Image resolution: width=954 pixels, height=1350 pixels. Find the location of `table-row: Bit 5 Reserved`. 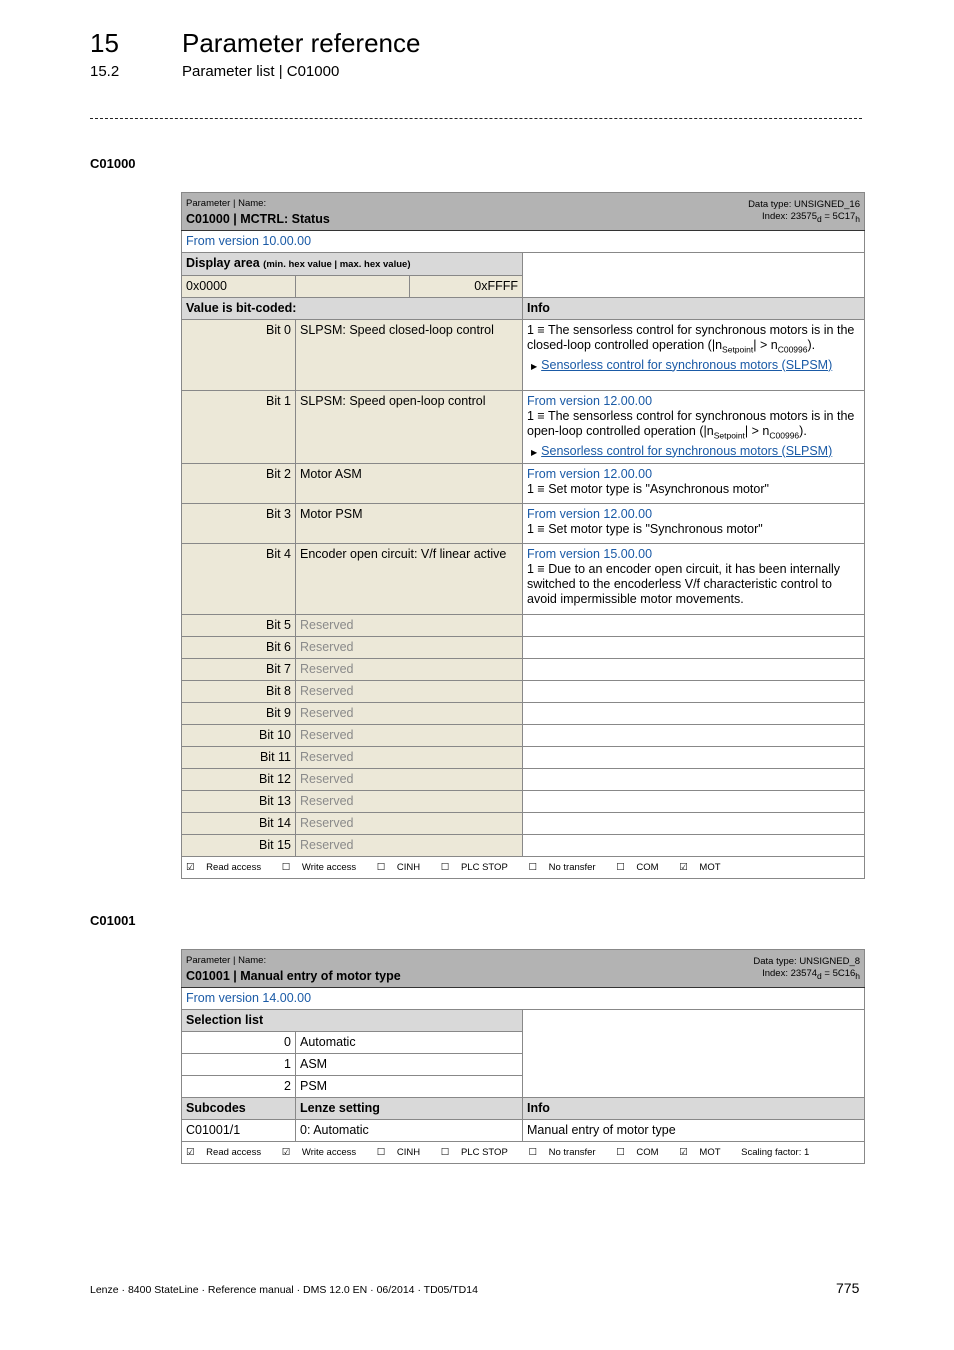

table-row: Bit 5 Reserved is located at coordinates (523, 625).